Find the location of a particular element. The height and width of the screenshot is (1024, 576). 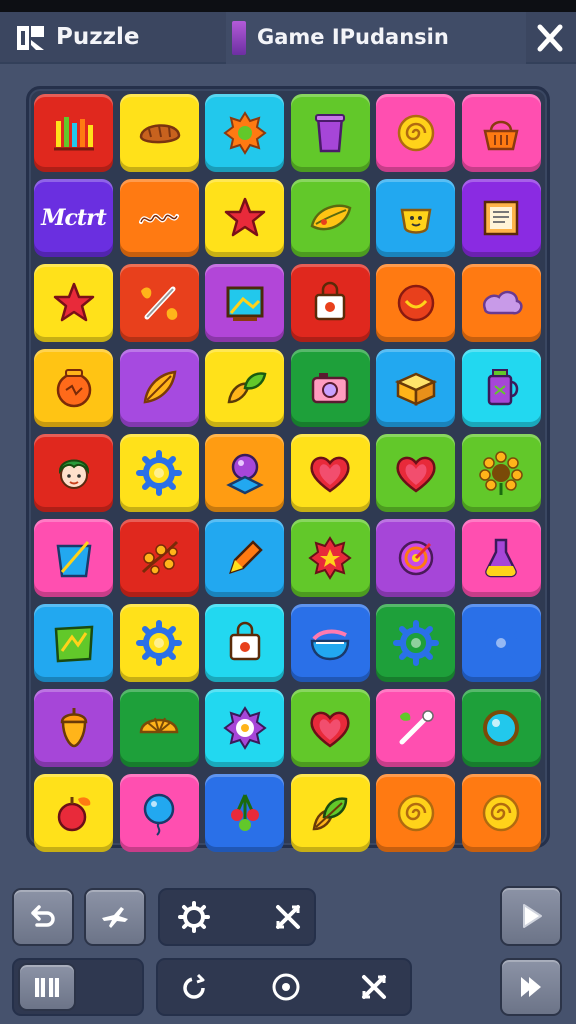

app-title: Puzzle is located at coordinates (98, 37).